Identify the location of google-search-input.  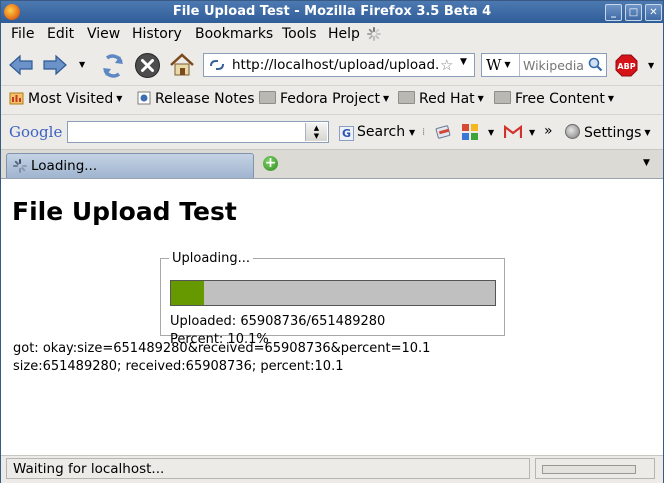
(186, 132).